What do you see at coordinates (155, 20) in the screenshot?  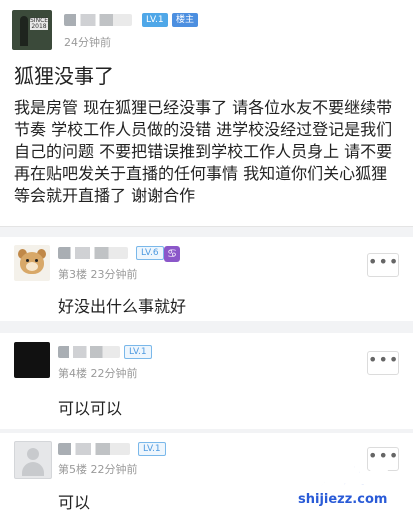 I see `poster-level-badge: LV.1` at bounding box center [155, 20].